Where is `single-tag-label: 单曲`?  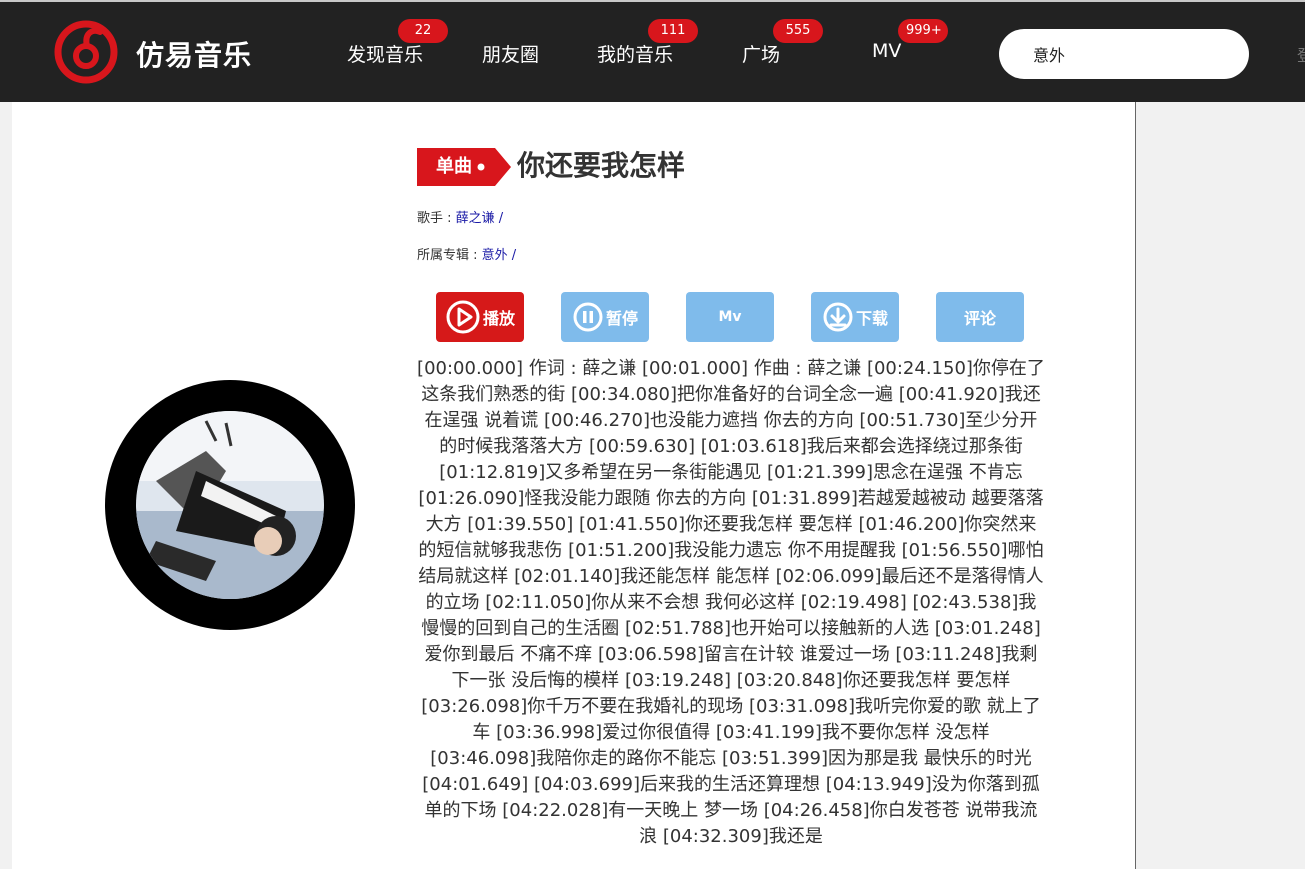 single-tag-label: 单曲 is located at coordinates (454, 166).